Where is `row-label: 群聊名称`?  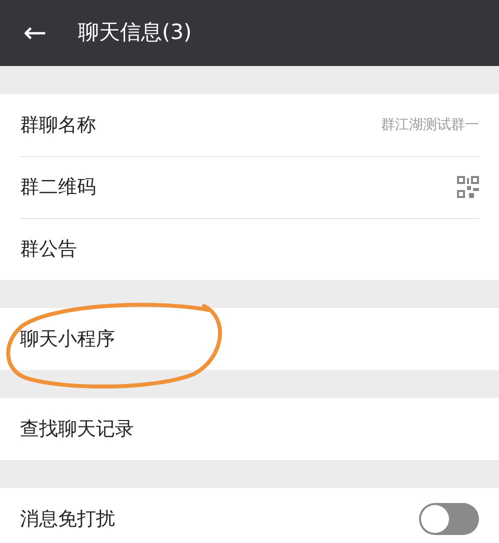
row-label: 群聊名称 is located at coordinates (58, 125).